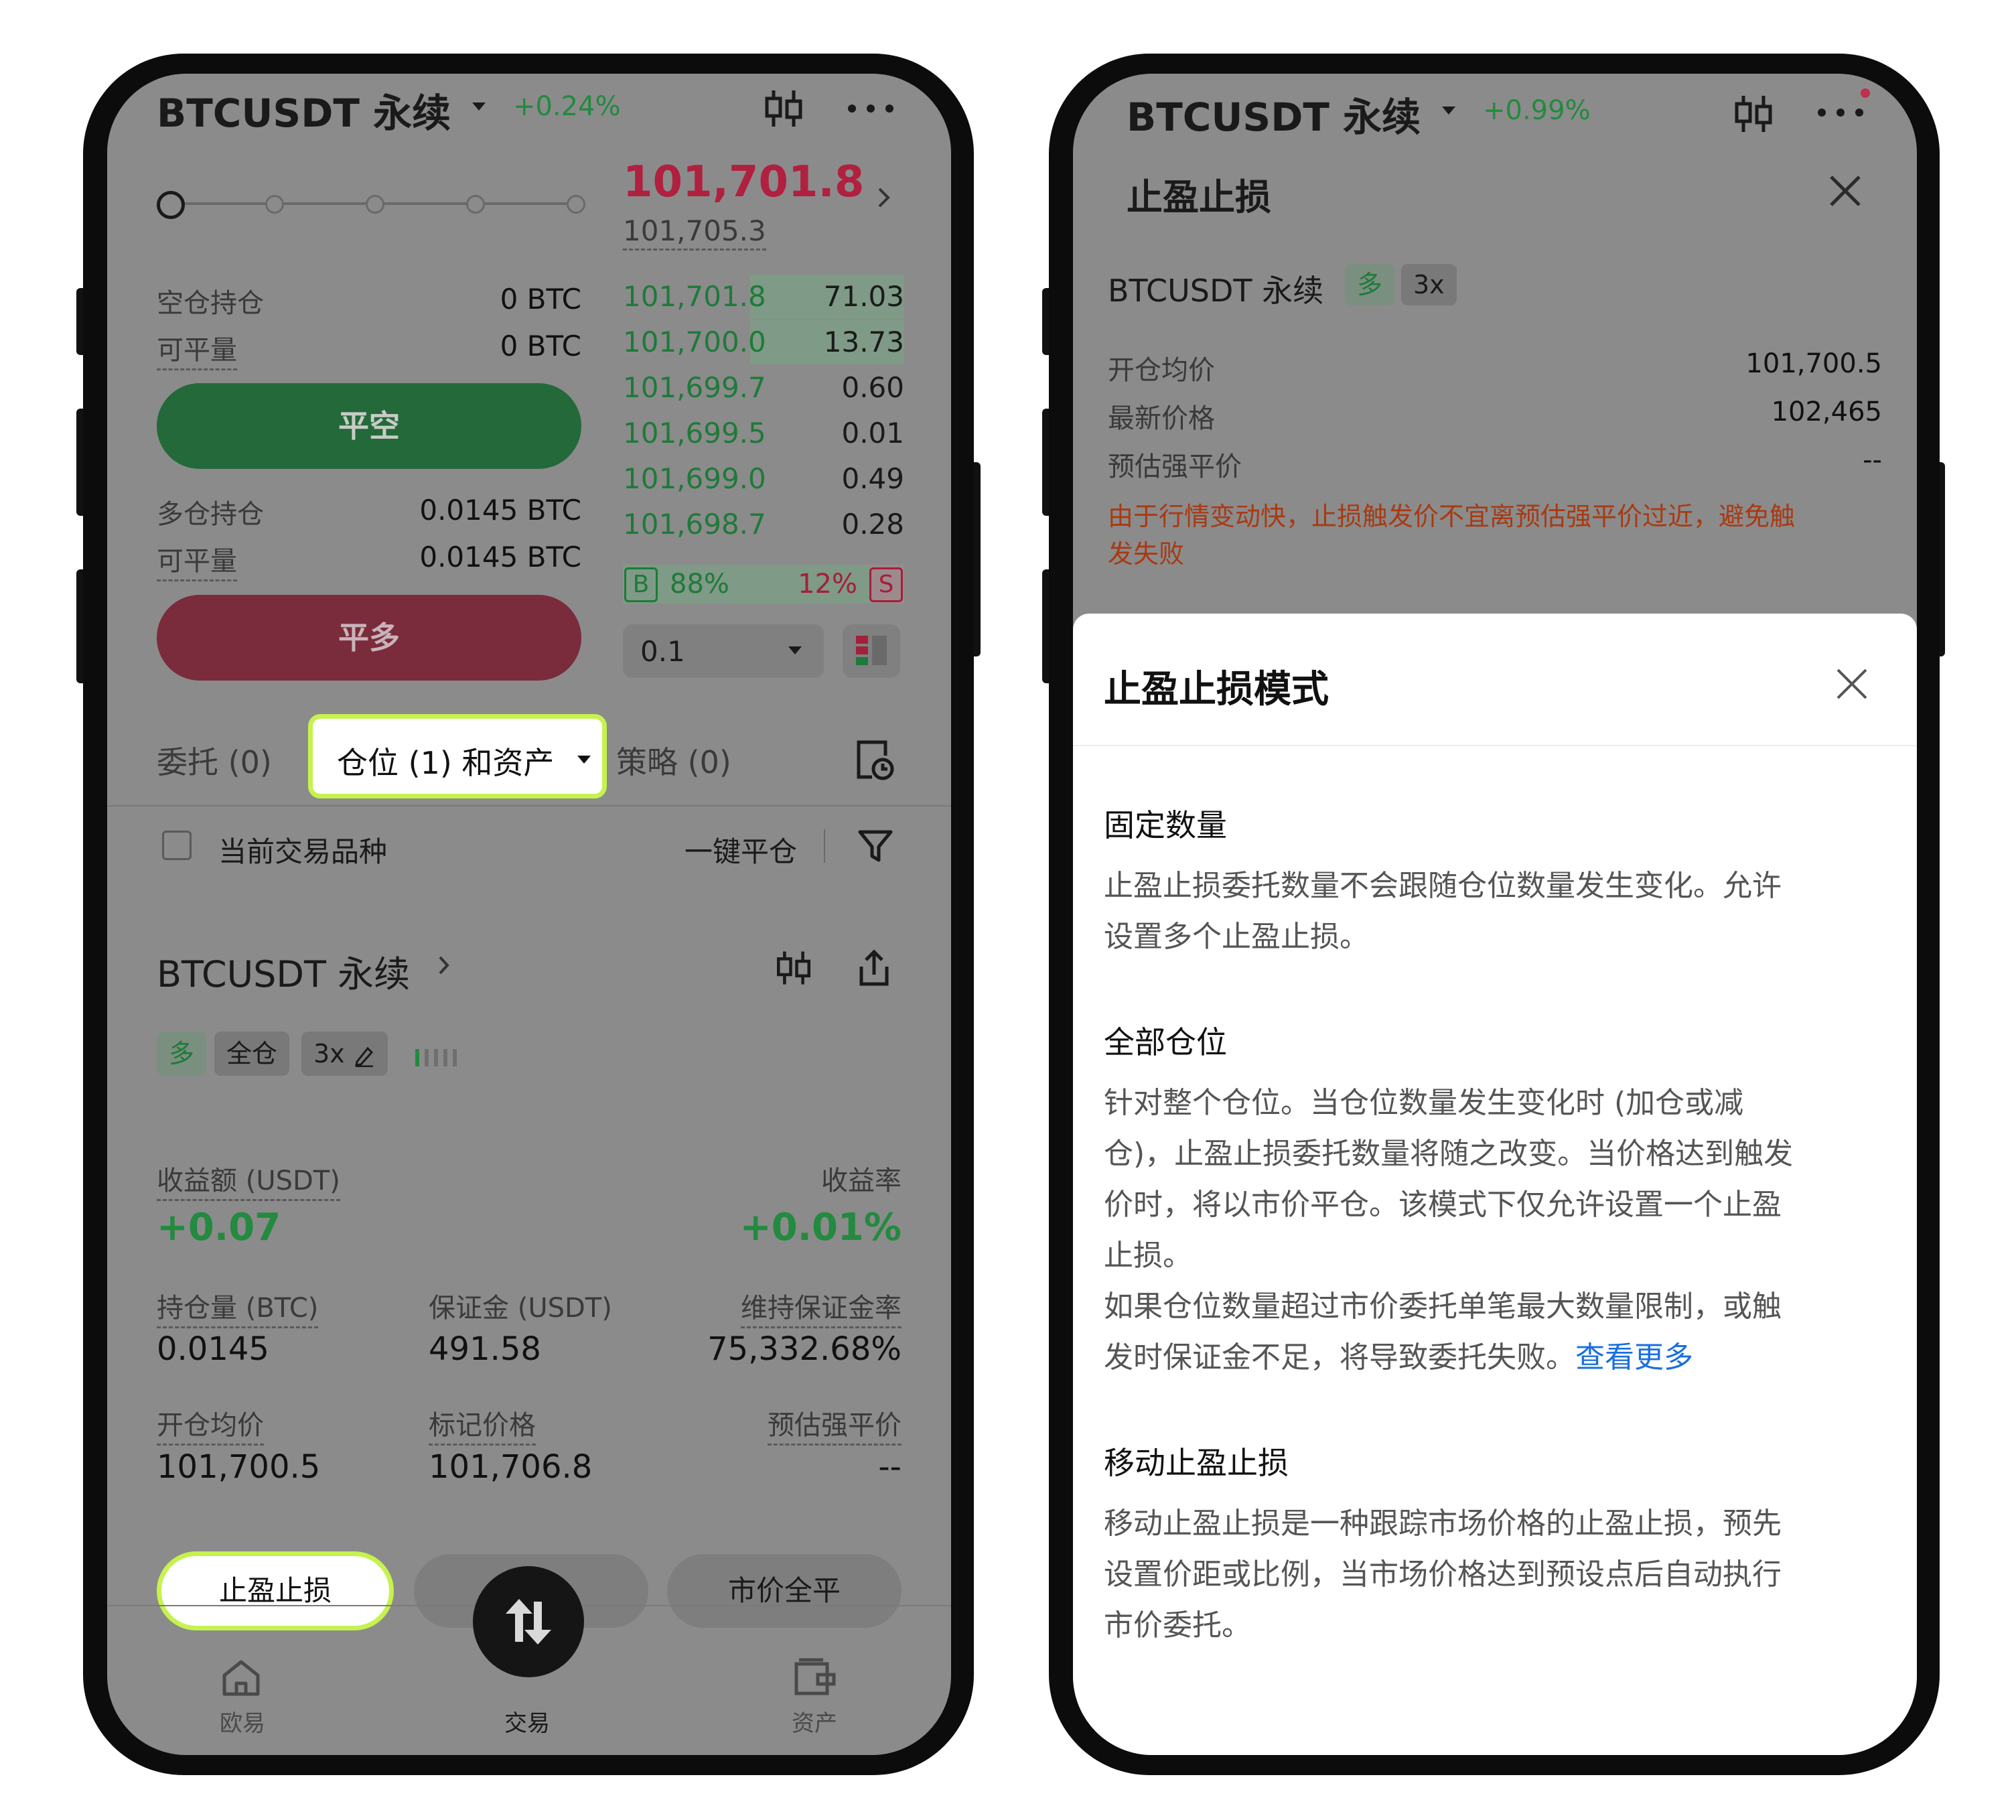  What do you see at coordinates (1424, 1103) in the screenshot?
I see `section-text: 针对整个仓位。当仓位数量发生变化时 (加仓或减` at bounding box center [1424, 1103].